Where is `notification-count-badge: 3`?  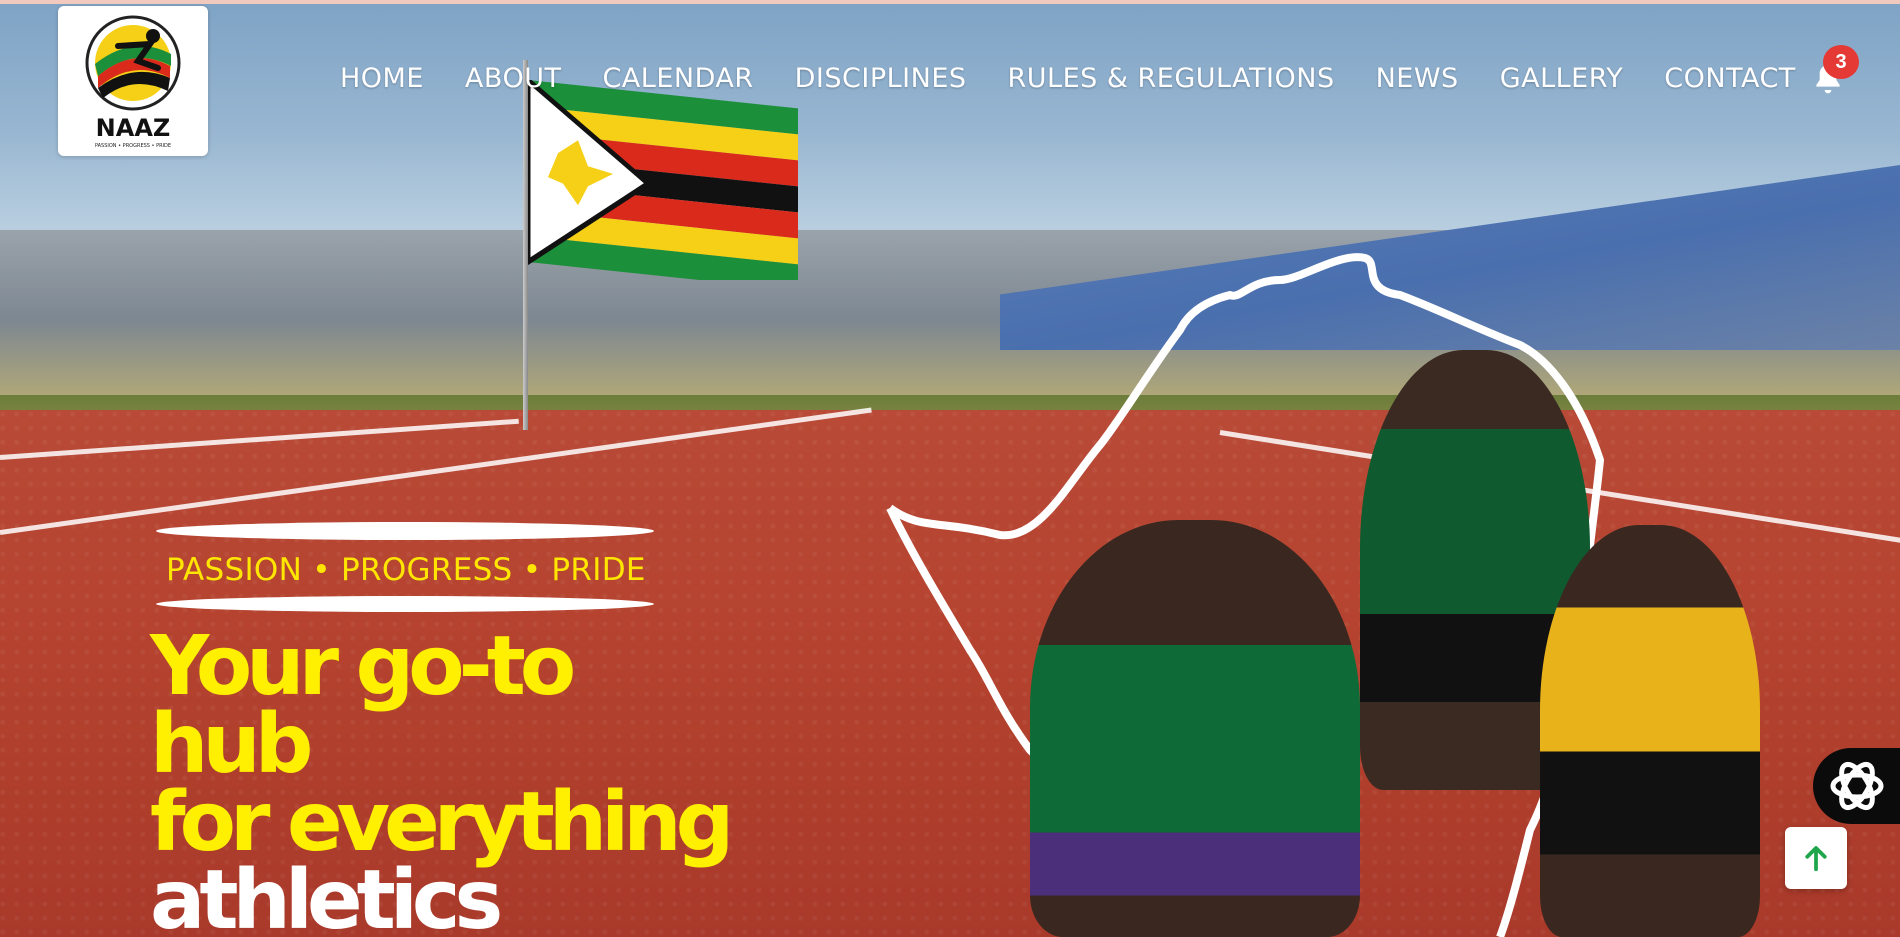
notification-count-badge: 3 is located at coordinates (1841, 62).